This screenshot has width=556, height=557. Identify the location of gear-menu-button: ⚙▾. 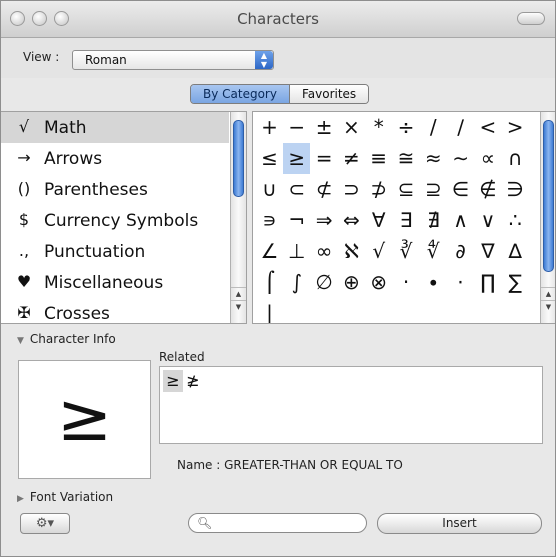
(45, 523).